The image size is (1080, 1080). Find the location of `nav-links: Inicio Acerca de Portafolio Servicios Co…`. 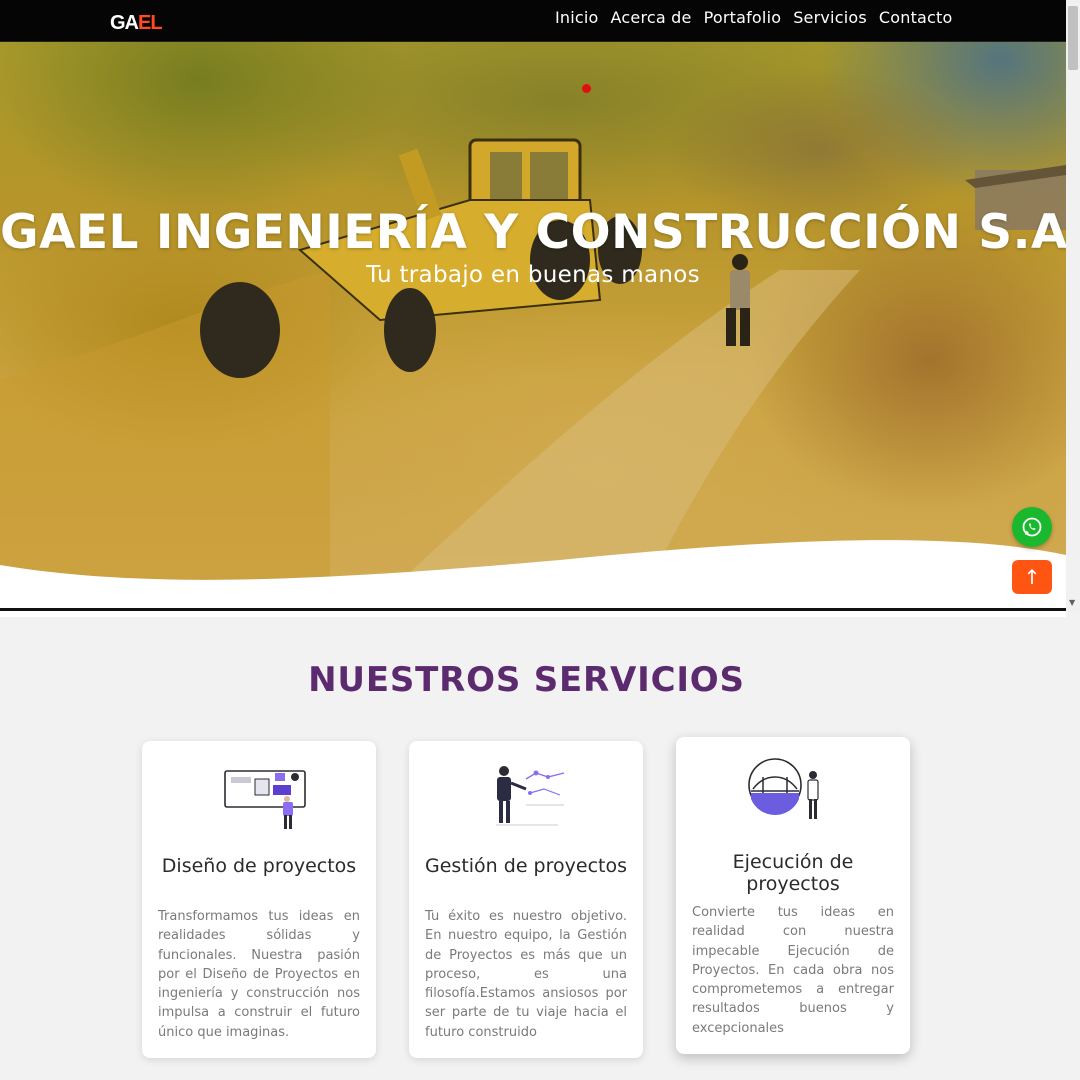

nav-links: Inicio Acerca de Portafolio Servicios Co… is located at coordinates (754, 17).